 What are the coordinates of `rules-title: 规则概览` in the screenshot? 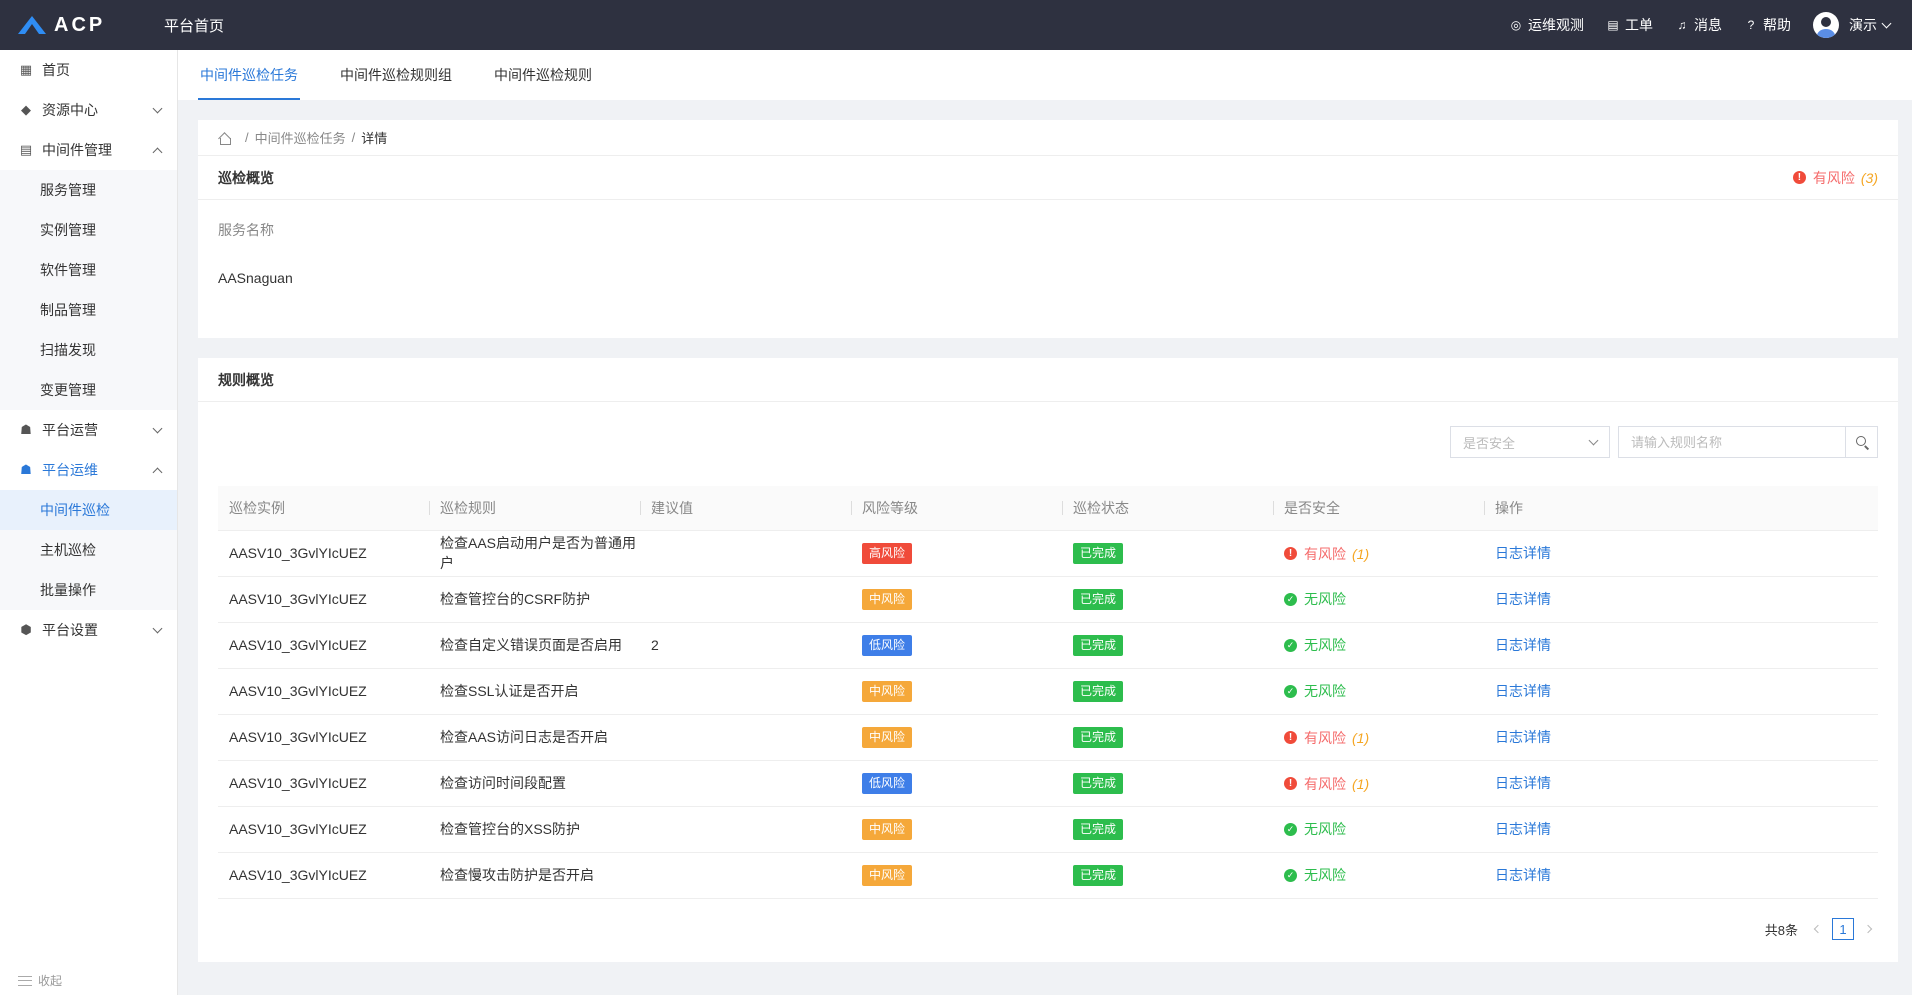 It's located at (246, 379).